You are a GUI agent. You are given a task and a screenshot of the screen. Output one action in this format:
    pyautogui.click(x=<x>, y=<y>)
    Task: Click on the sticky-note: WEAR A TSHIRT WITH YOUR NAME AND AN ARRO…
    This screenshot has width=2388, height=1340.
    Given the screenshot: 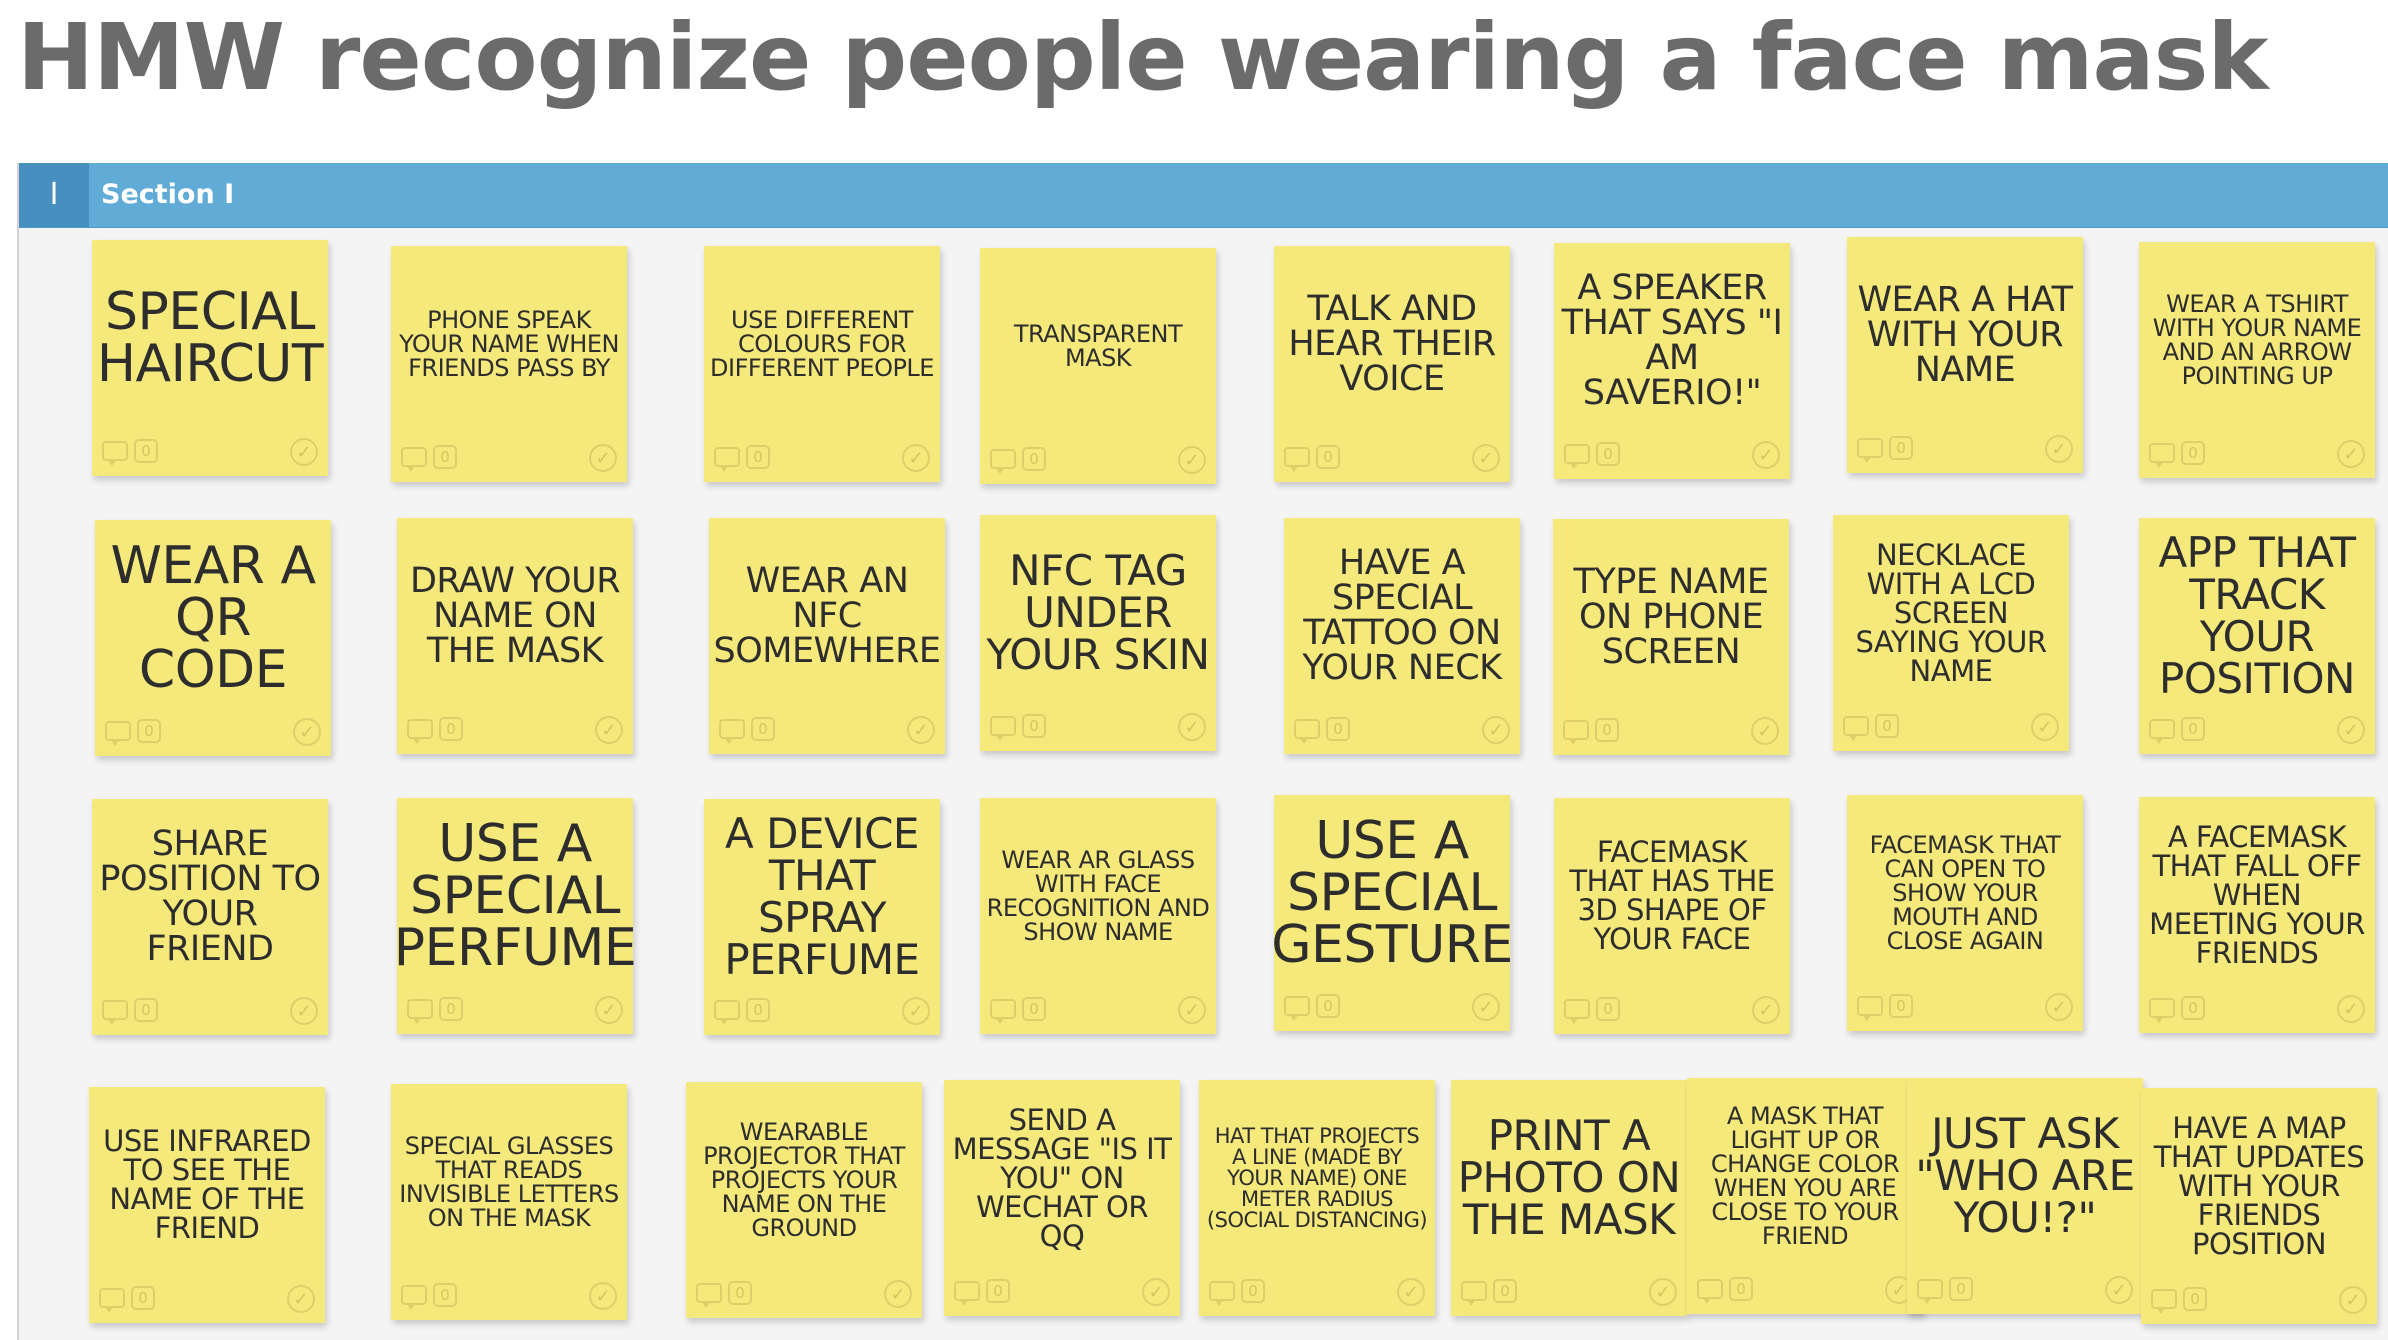 What is the action you would take?
    pyautogui.click(x=2257, y=360)
    